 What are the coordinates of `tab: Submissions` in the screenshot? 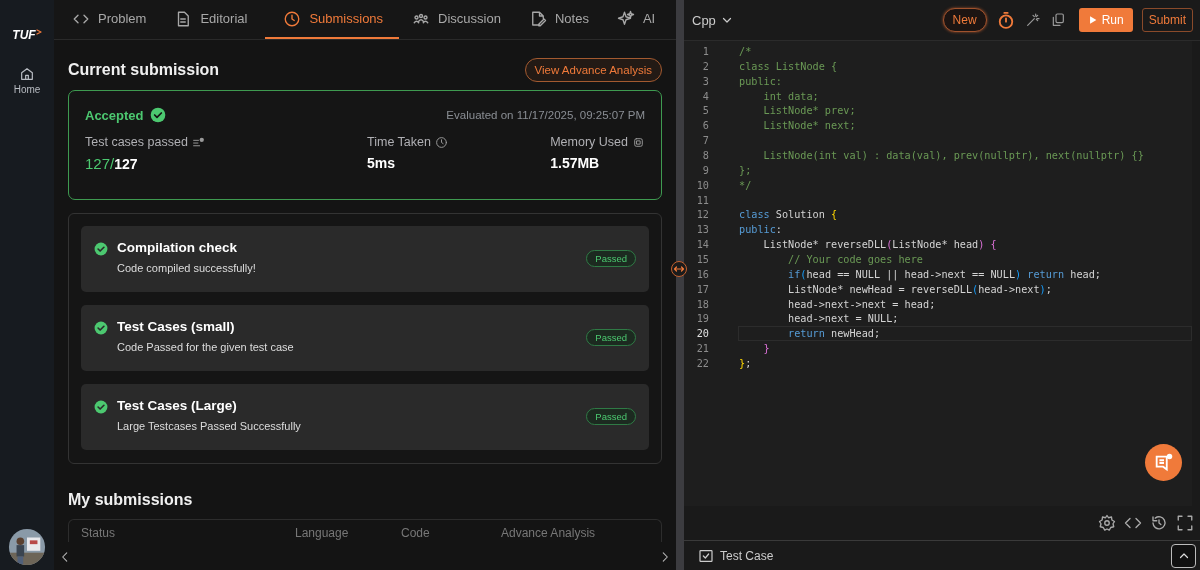 It's located at (332, 19).